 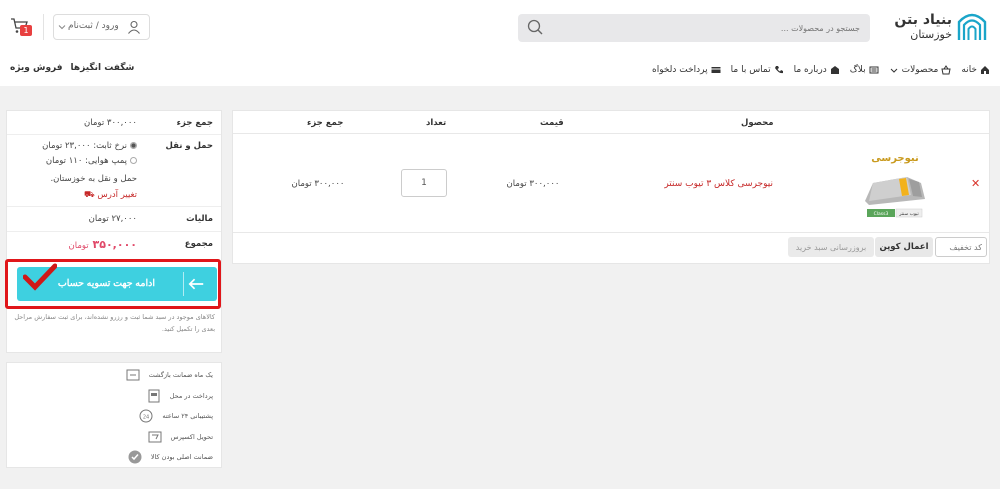 I want to click on logo-icon, so click(x=972, y=27).